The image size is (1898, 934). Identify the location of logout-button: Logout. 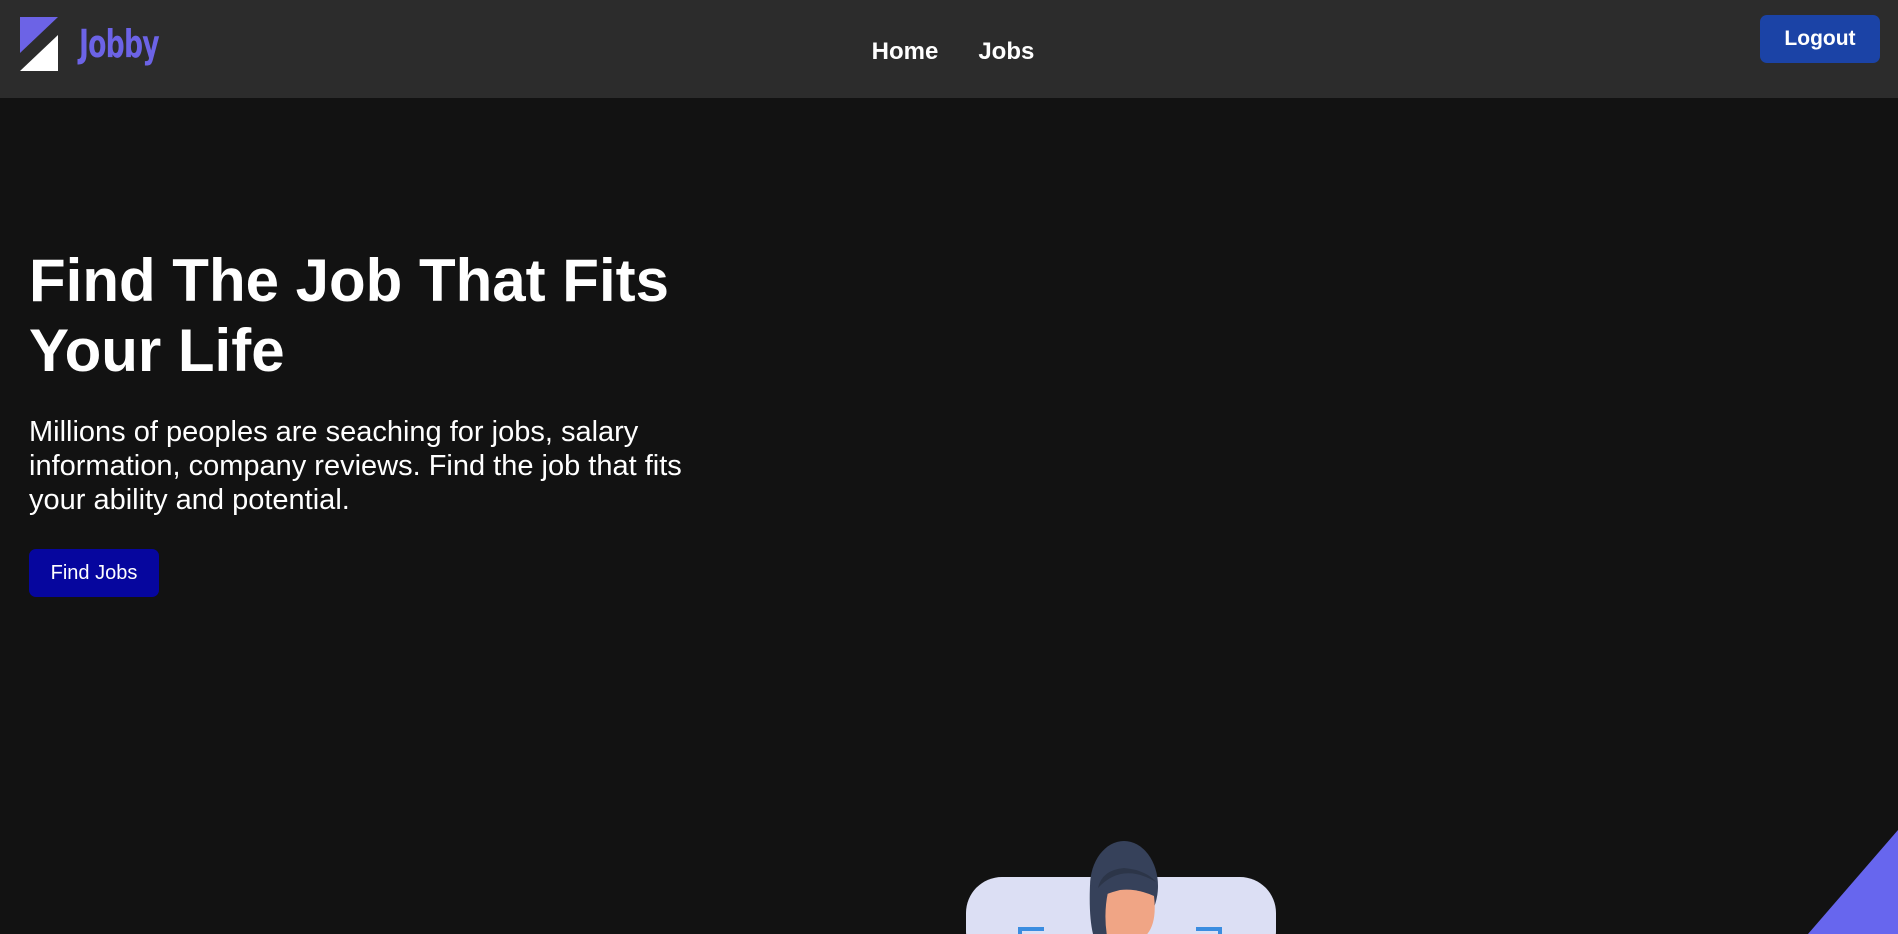
(1820, 39).